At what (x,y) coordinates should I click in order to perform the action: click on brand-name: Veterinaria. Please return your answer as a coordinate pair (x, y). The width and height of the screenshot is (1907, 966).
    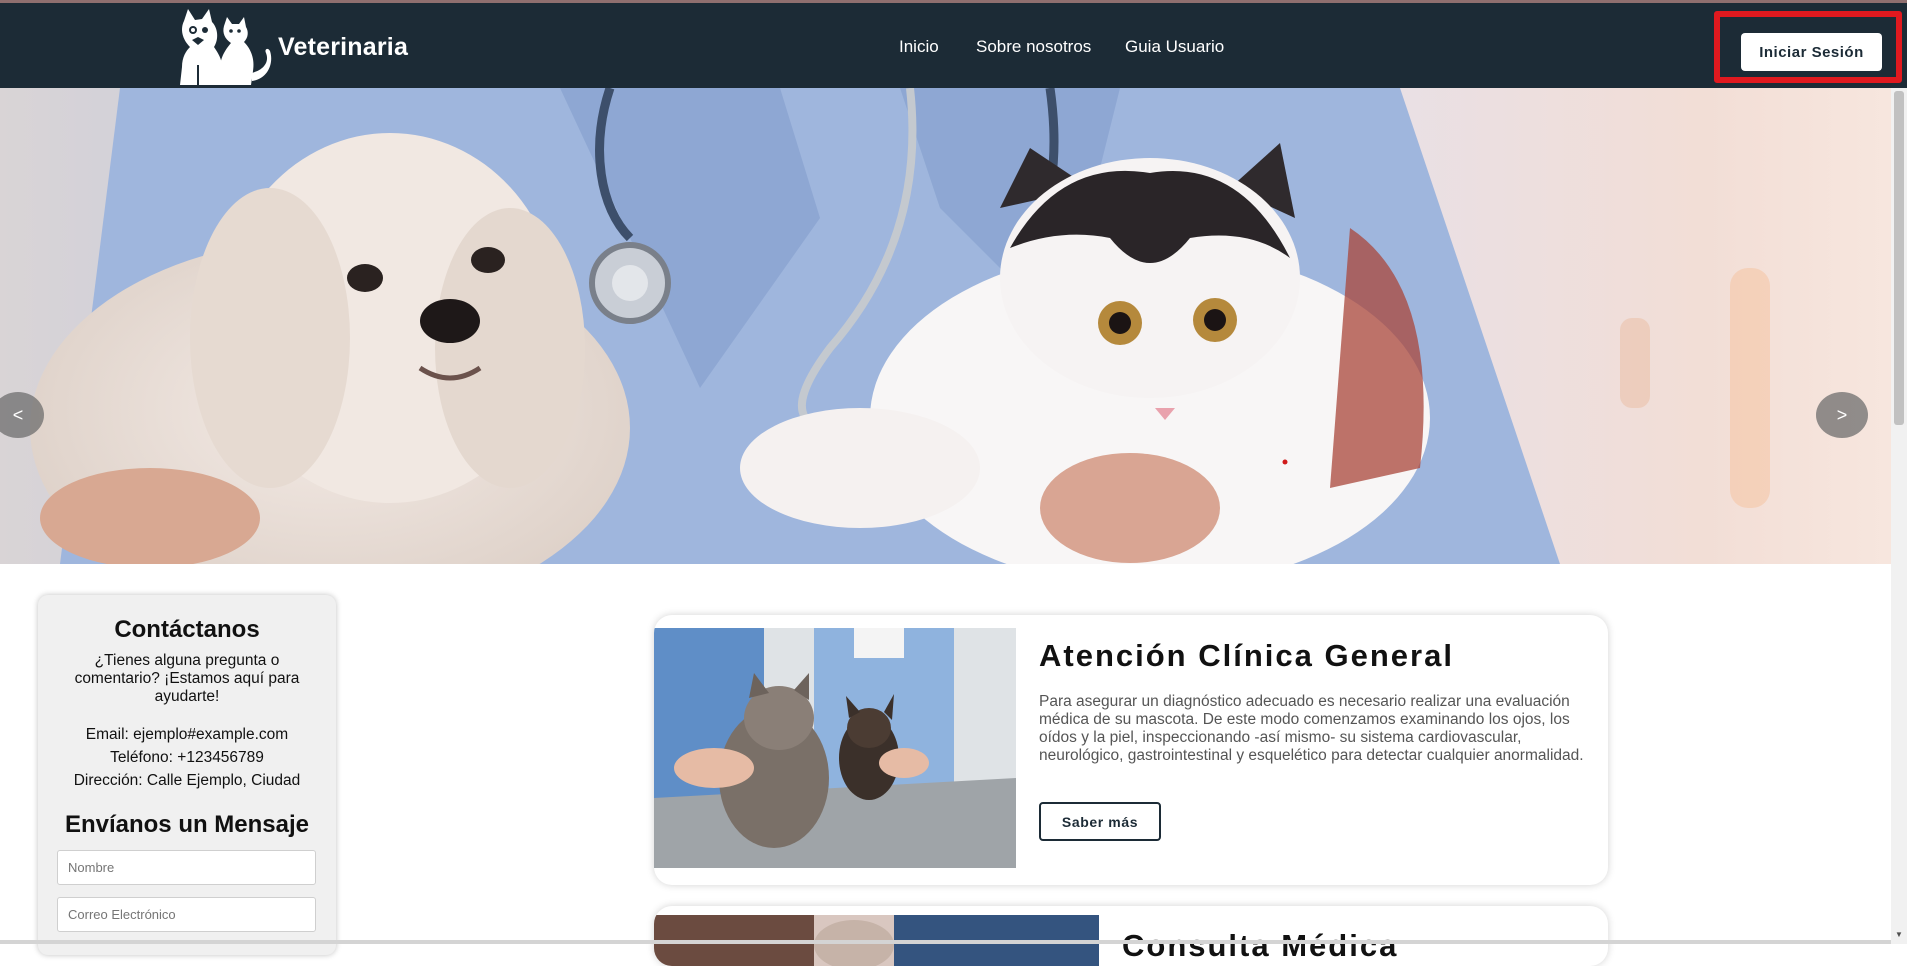
    Looking at the image, I should click on (343, 47).